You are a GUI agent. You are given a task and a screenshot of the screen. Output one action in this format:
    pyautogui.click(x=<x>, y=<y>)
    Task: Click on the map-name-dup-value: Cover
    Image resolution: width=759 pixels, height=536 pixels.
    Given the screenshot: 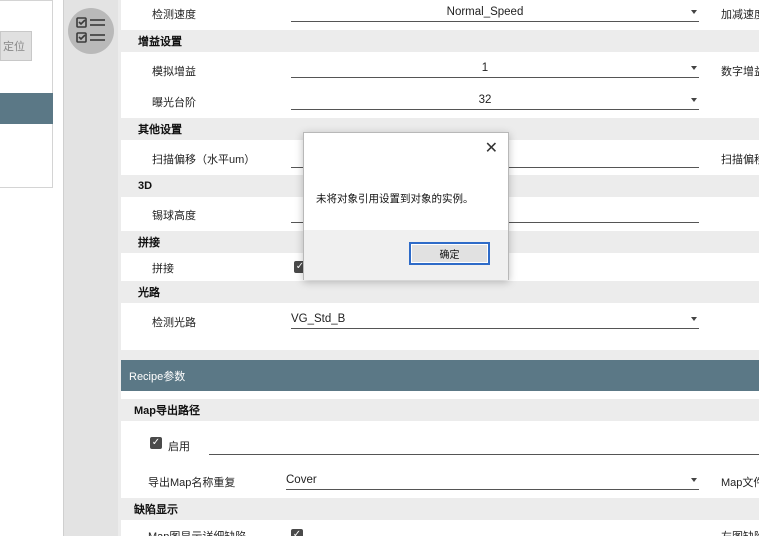 What is the action you would take?
    pyautogui.click(x=301, y=480)
    